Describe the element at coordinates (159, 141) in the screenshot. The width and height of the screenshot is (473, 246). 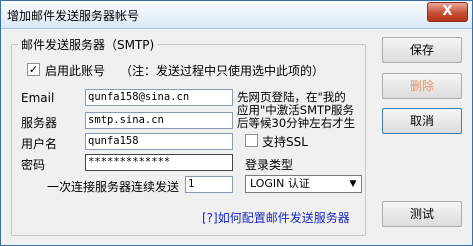
I see `username-field: qunfa158` at that location.